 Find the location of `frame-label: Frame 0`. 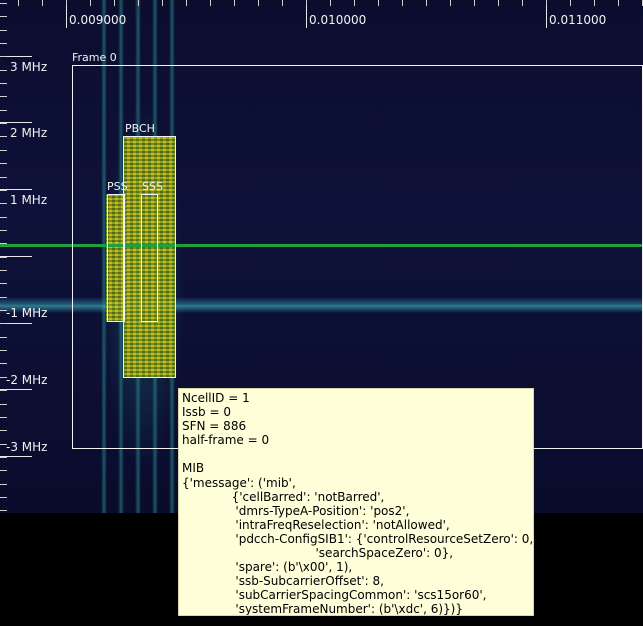

frame-label: Frame 0 is located at coordinates (94, 57).